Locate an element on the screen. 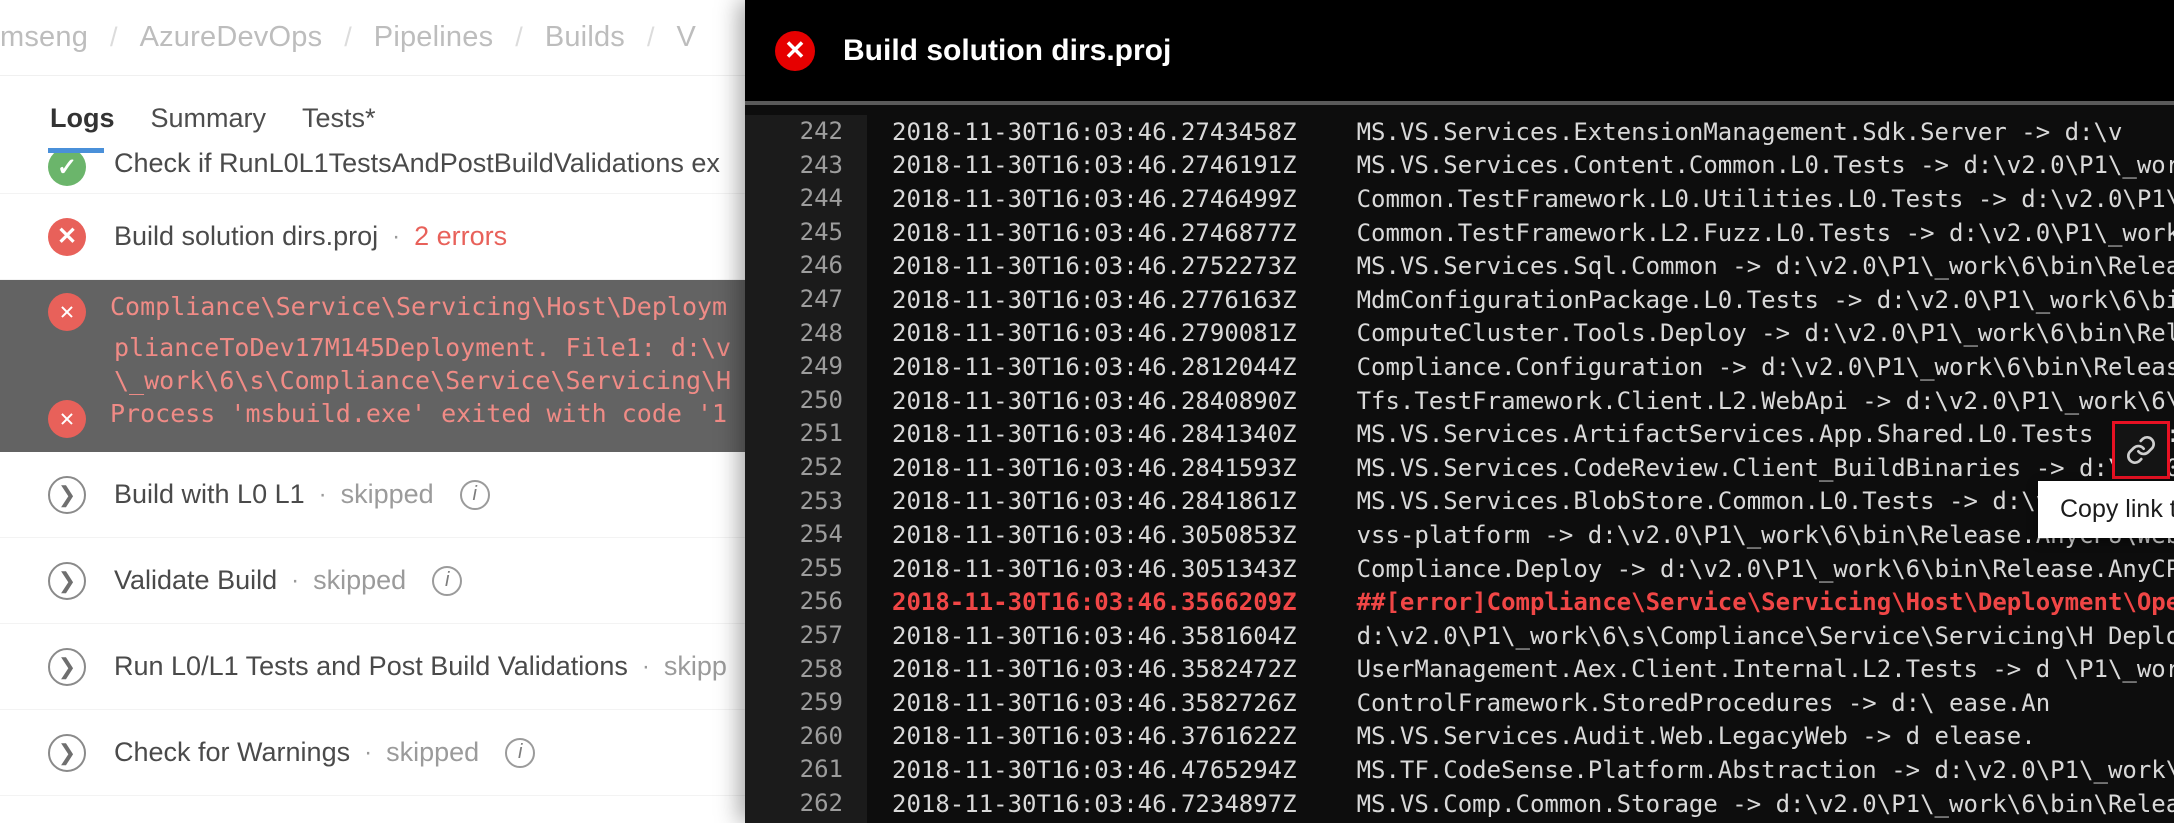 This screenshot has width=2174, height=823. tab-tests: Tests* is located at coordinates (339, 123).